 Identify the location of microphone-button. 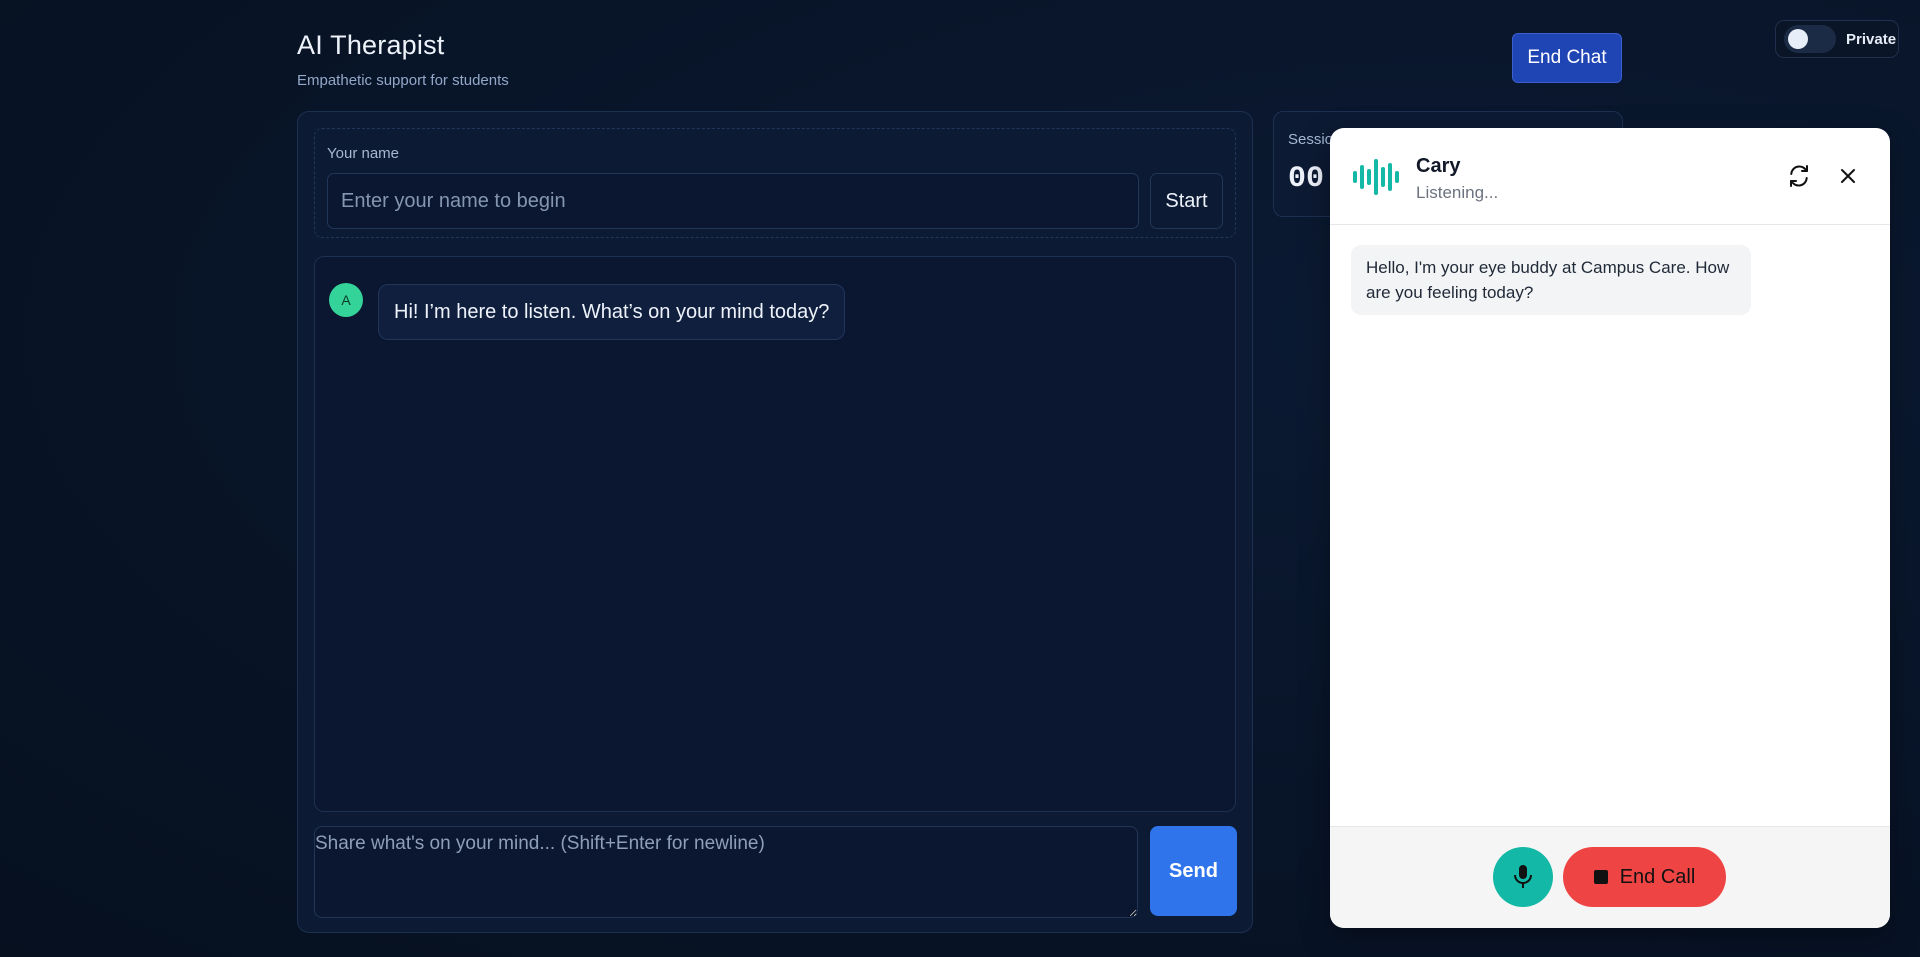
(1523, 877).